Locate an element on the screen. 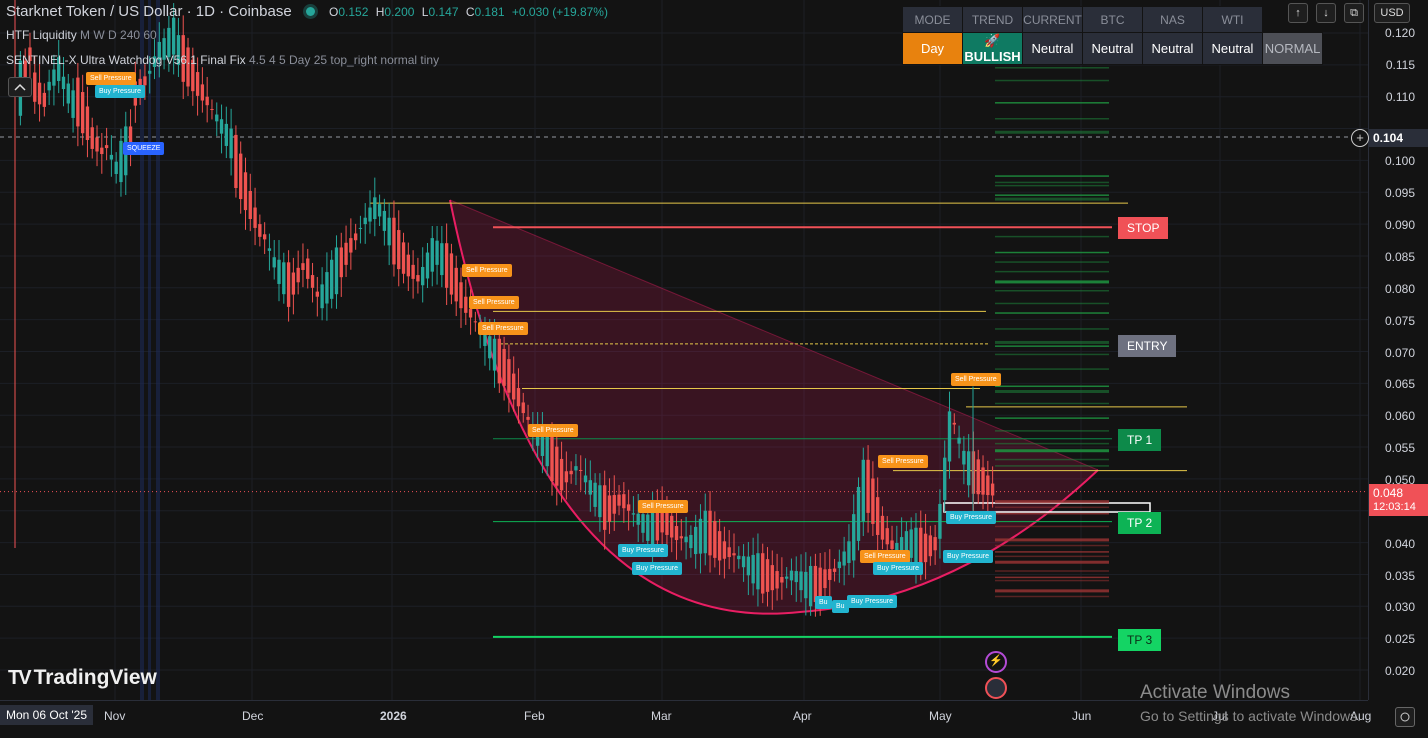 The image size is (1428, 738). y-tick: 0.090 is located at coordinates (1399, 225).